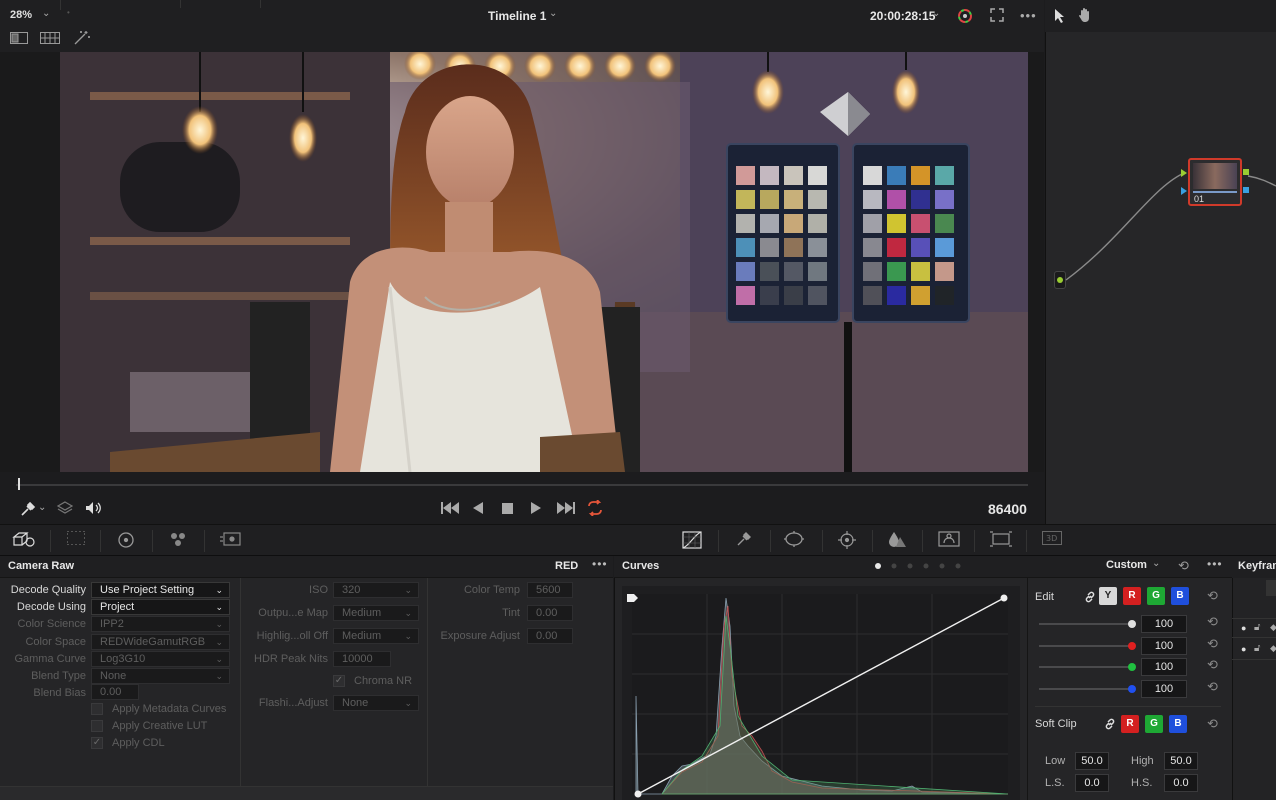 The height and width of the screenshot is (800, 1276). What do you see at coordinates (376, 636) in the screenshot?
I see `camera-raw-dropdown: Medium ⌄` at bounding box center [376, 636].